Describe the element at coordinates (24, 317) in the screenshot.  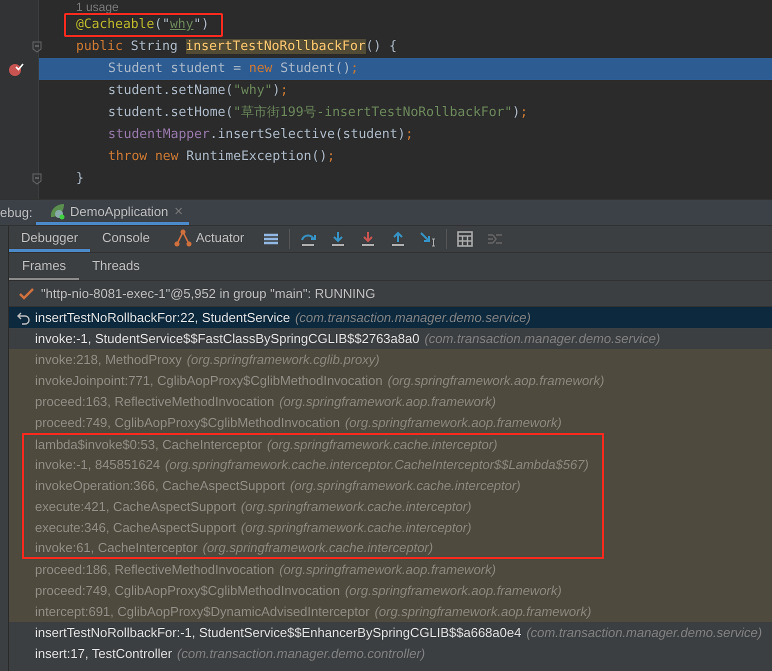
I see `return-arrow-icon` at that location.